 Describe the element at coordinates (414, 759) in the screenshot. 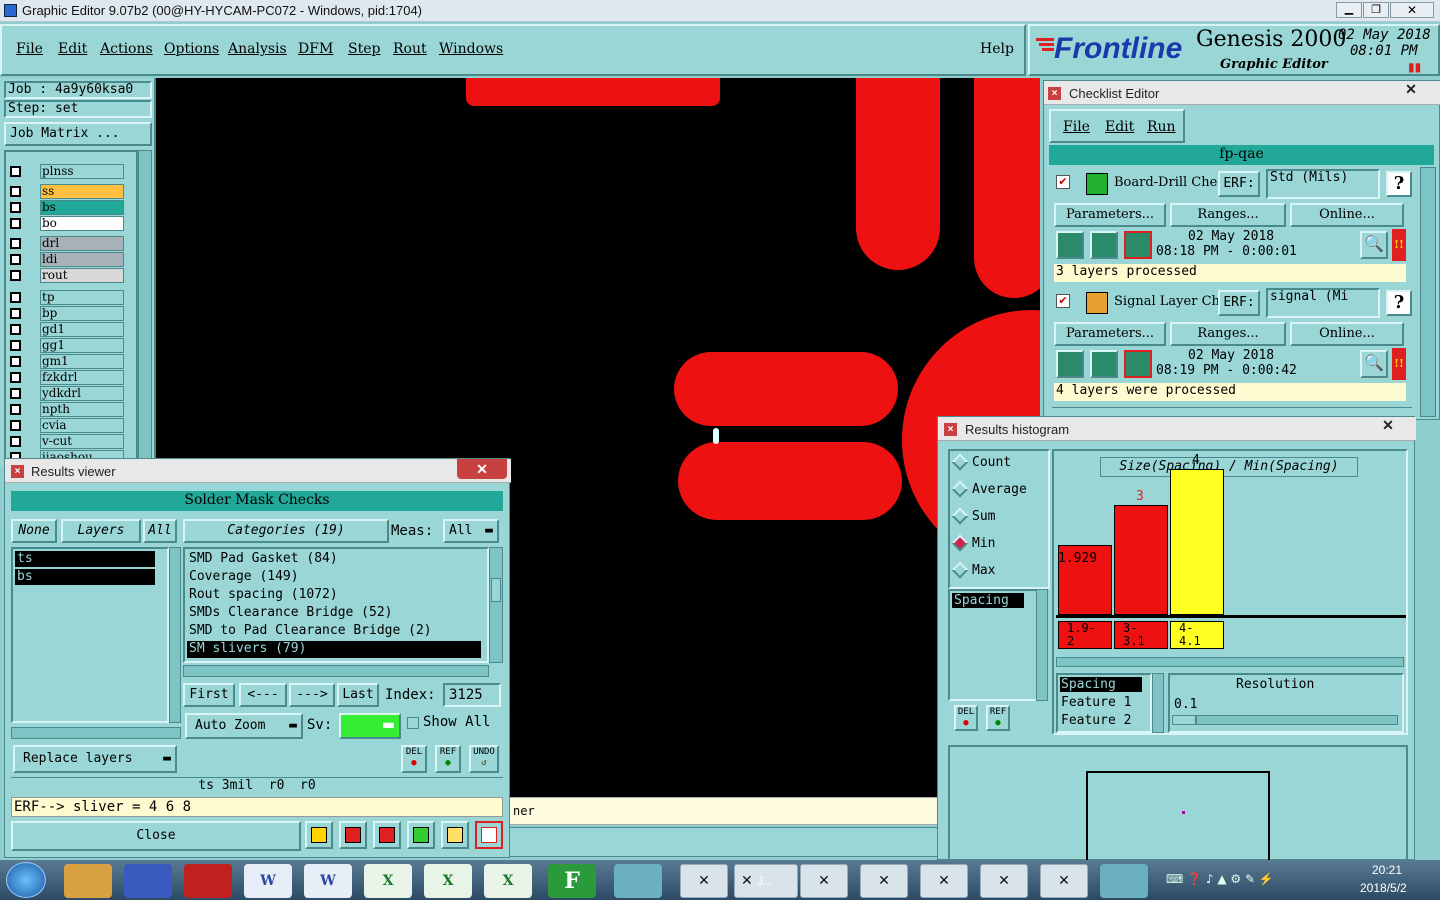

I see `results-del-button: DEL ●` at that location.